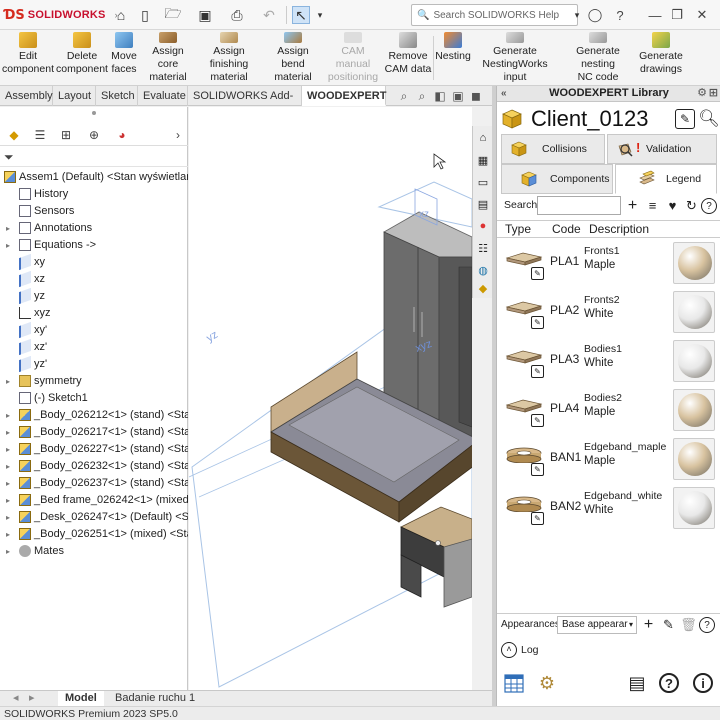 Image resolution: width=720 pixels, height=720 pixels. What do you see at coordinates (121, 15) in the screenshot?
I see `home-icon: ⌂` at bounding box center [121, 15].